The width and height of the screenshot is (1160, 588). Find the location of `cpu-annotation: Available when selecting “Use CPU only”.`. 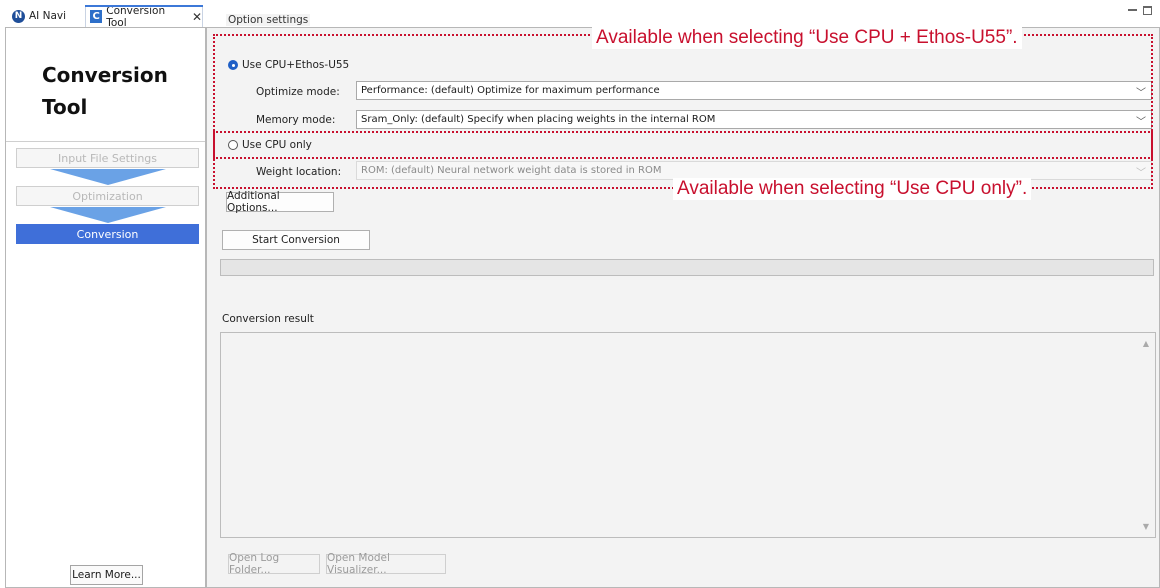

cpu-annotation: Available when selecting “Use CPU only”. is located at coordinates (852, 189).